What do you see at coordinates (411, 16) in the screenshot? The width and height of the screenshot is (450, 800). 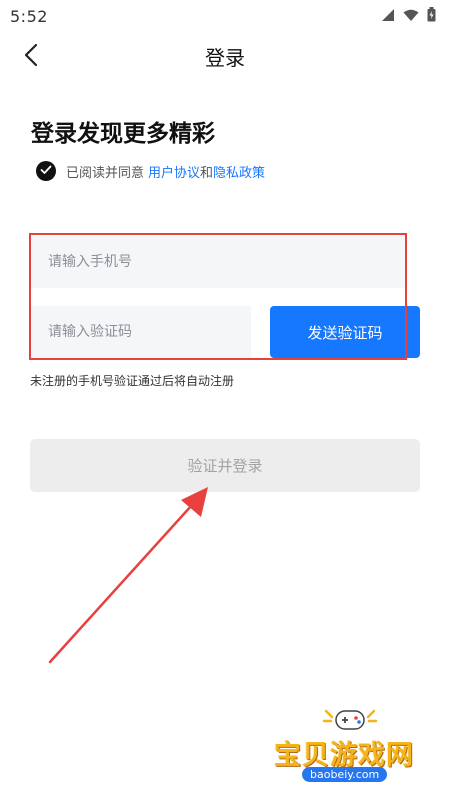 I see `wifi-icon` at bounding box center [411, 16].